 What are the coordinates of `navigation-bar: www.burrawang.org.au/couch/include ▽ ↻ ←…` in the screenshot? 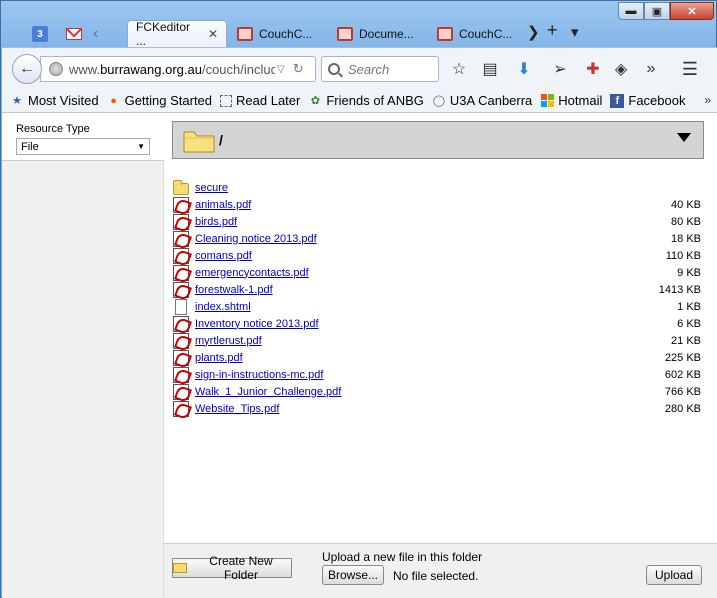 It's located at (359, 68).